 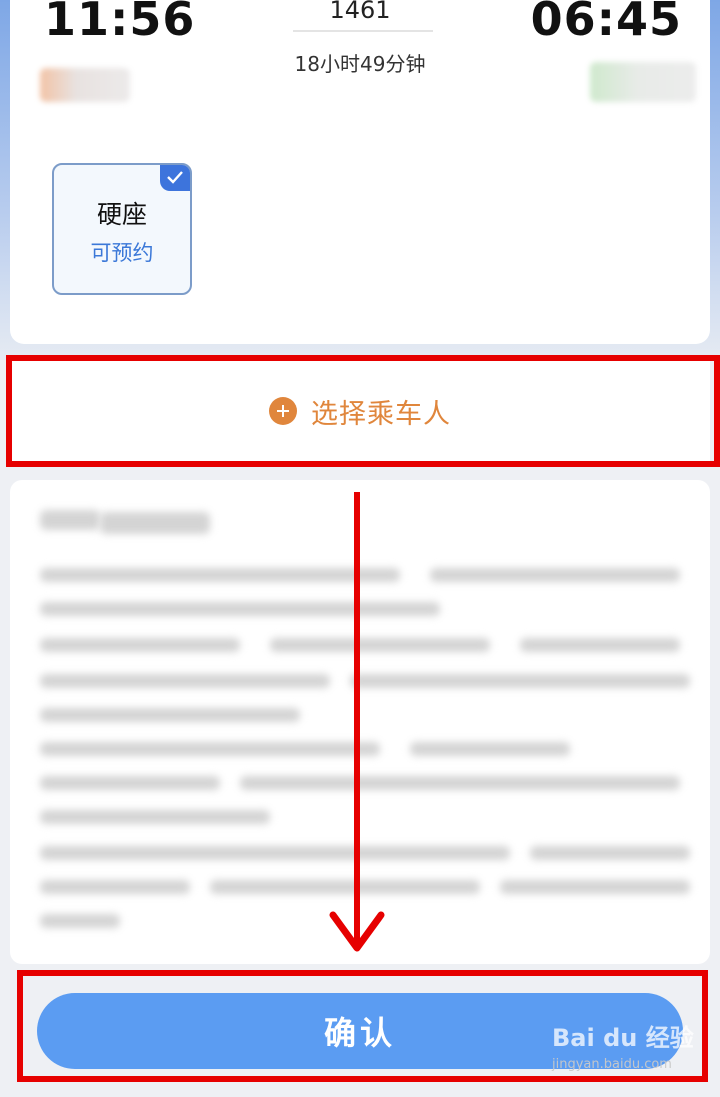 What do you see at coordinates (606, 23) in the screenshot?
I see `arrival-time: 06:45` at bounding box center [606, 23].